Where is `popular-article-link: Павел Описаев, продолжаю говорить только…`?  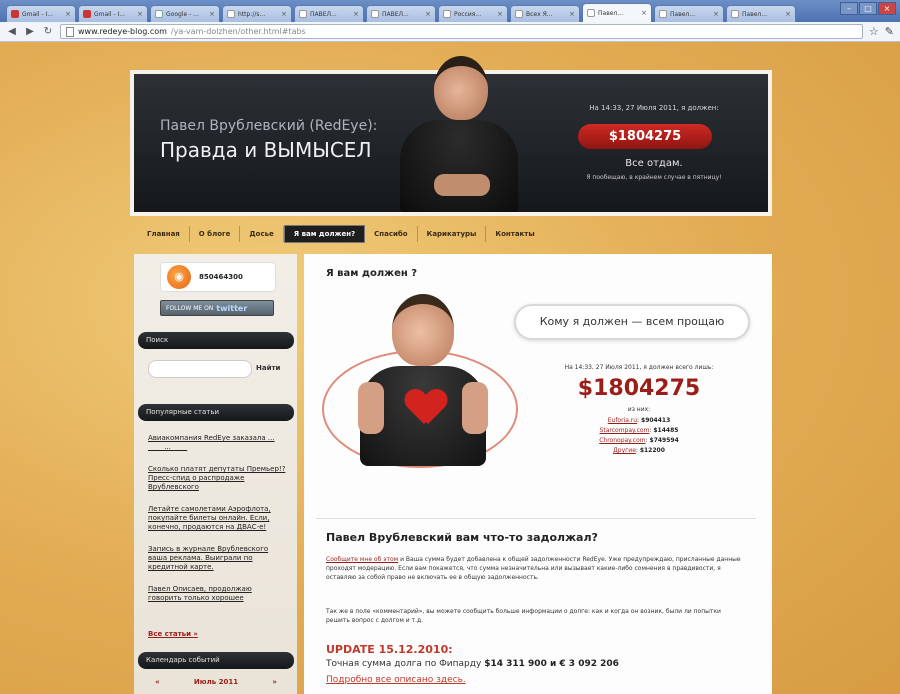
popular-article-link: Павел Описаев, продолжаю говорить только… is located at coordinates (217, 594).